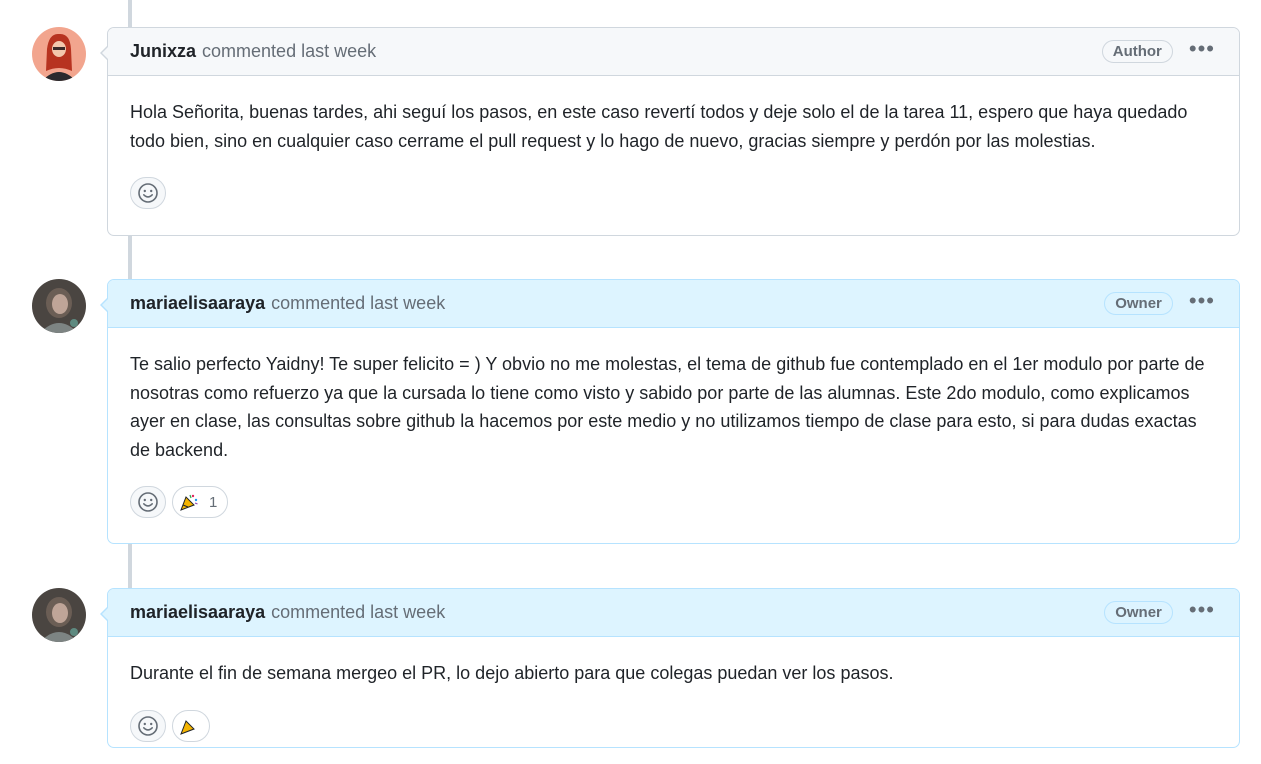 The image size is (1261, 764). Describe the element at coordinates (59, 54) in the screenshot. I see `avatar-junixza` at that location.